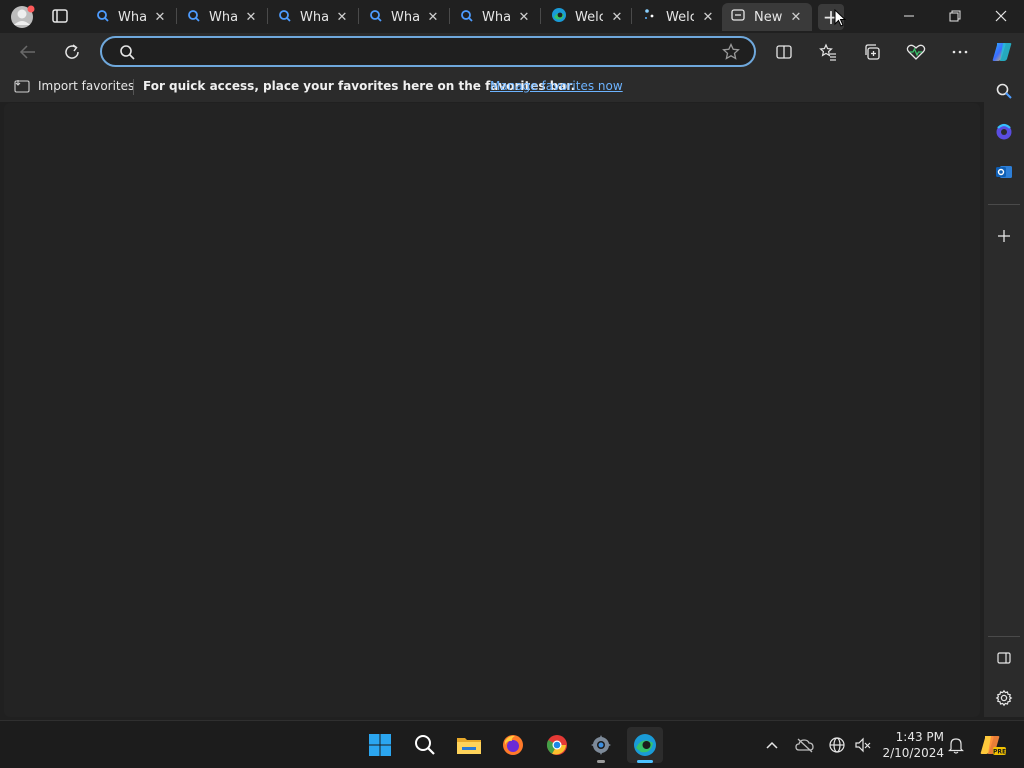 The image size is (1024, 768). What do you see at coordinates (557, 745) in the screenshot?
I see `chrome-icon` at bounding box center [557, 745].